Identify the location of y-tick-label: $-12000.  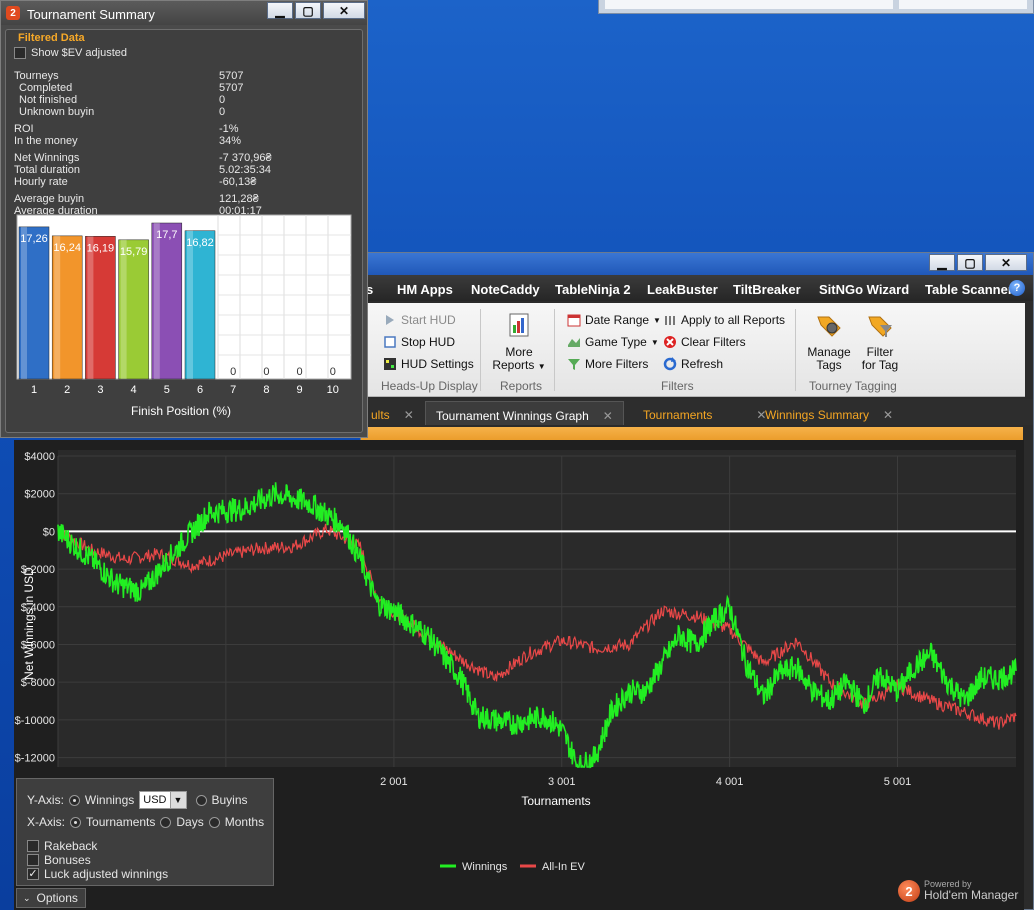
(35, 759).